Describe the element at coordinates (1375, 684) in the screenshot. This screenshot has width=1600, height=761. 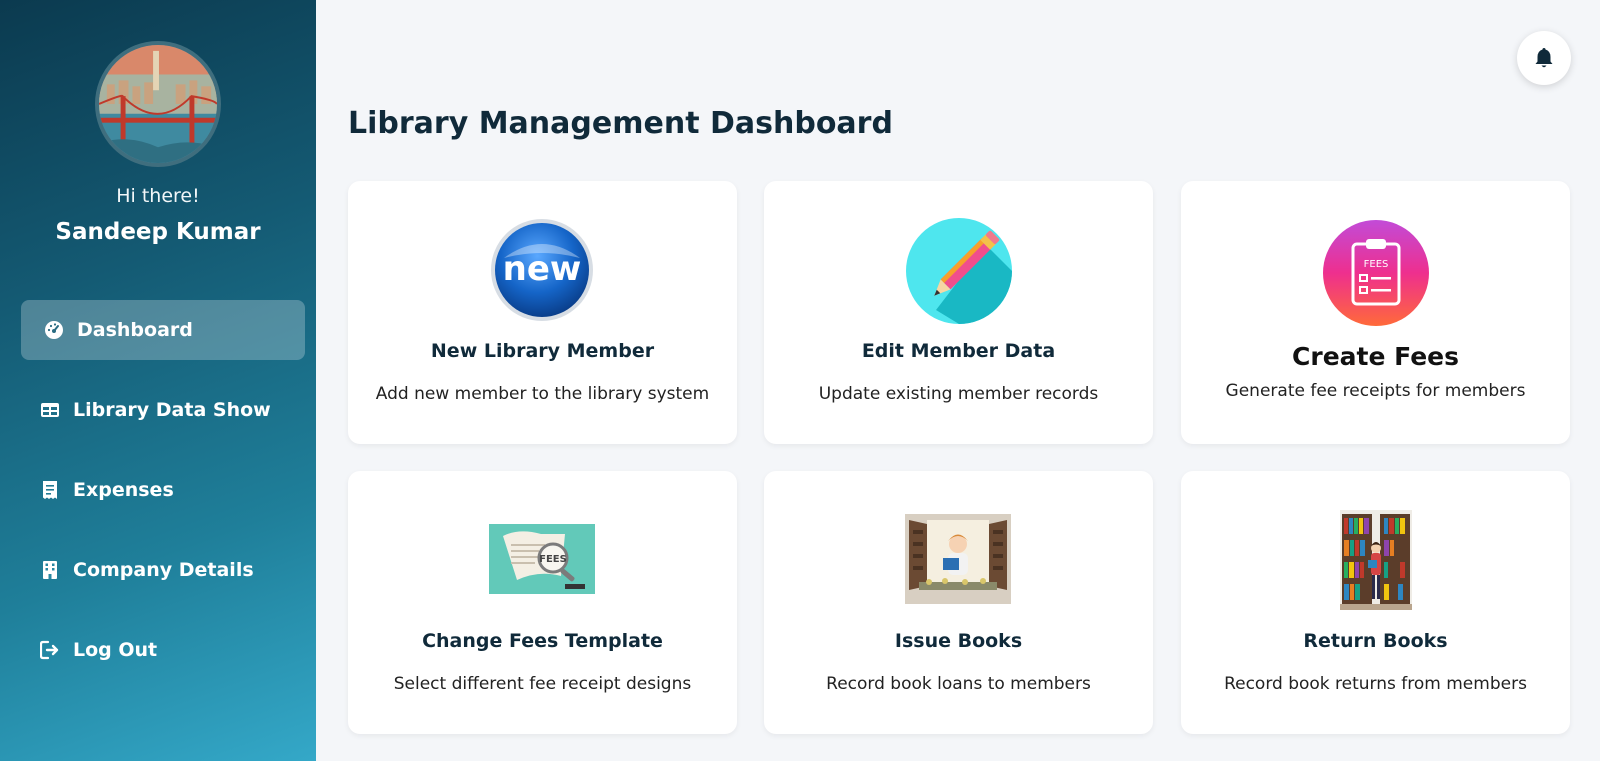
I see `card-description: Record book returns from members` at that location.